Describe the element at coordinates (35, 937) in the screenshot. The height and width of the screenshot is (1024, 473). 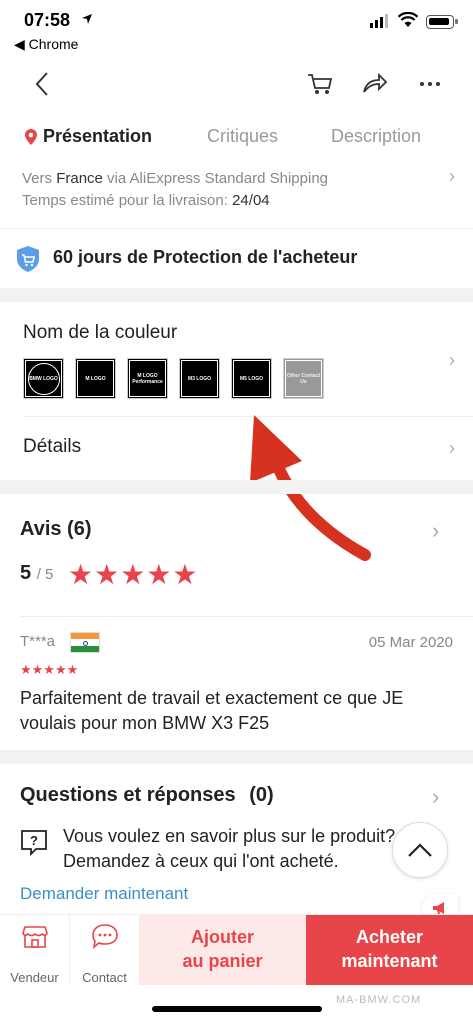
I see `store-icon` at that location.